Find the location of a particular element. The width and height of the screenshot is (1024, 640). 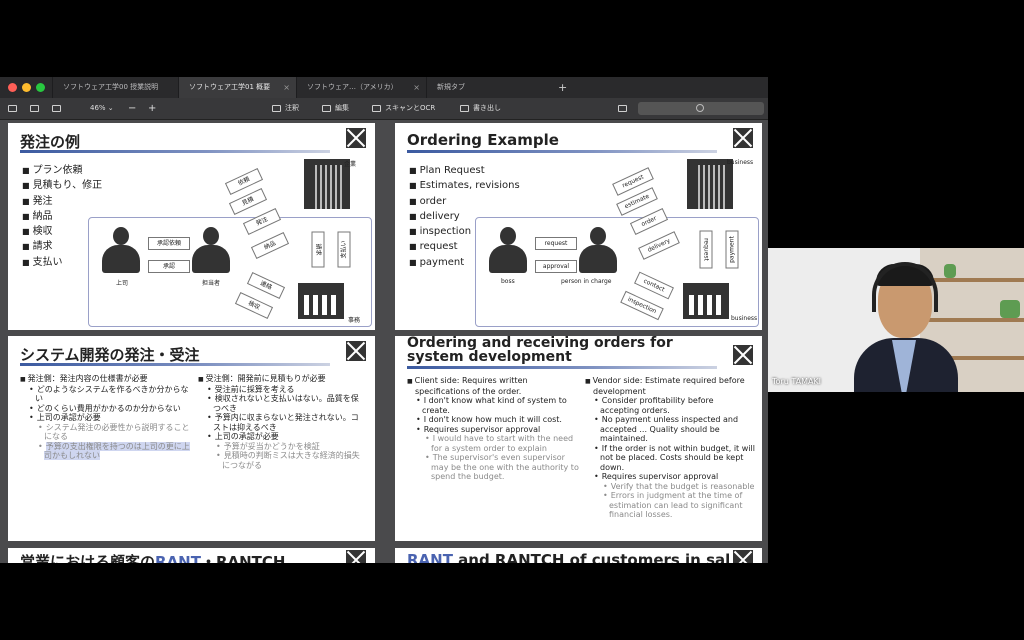

arrow-approval: 承認 is located at coordinates (169, 266).